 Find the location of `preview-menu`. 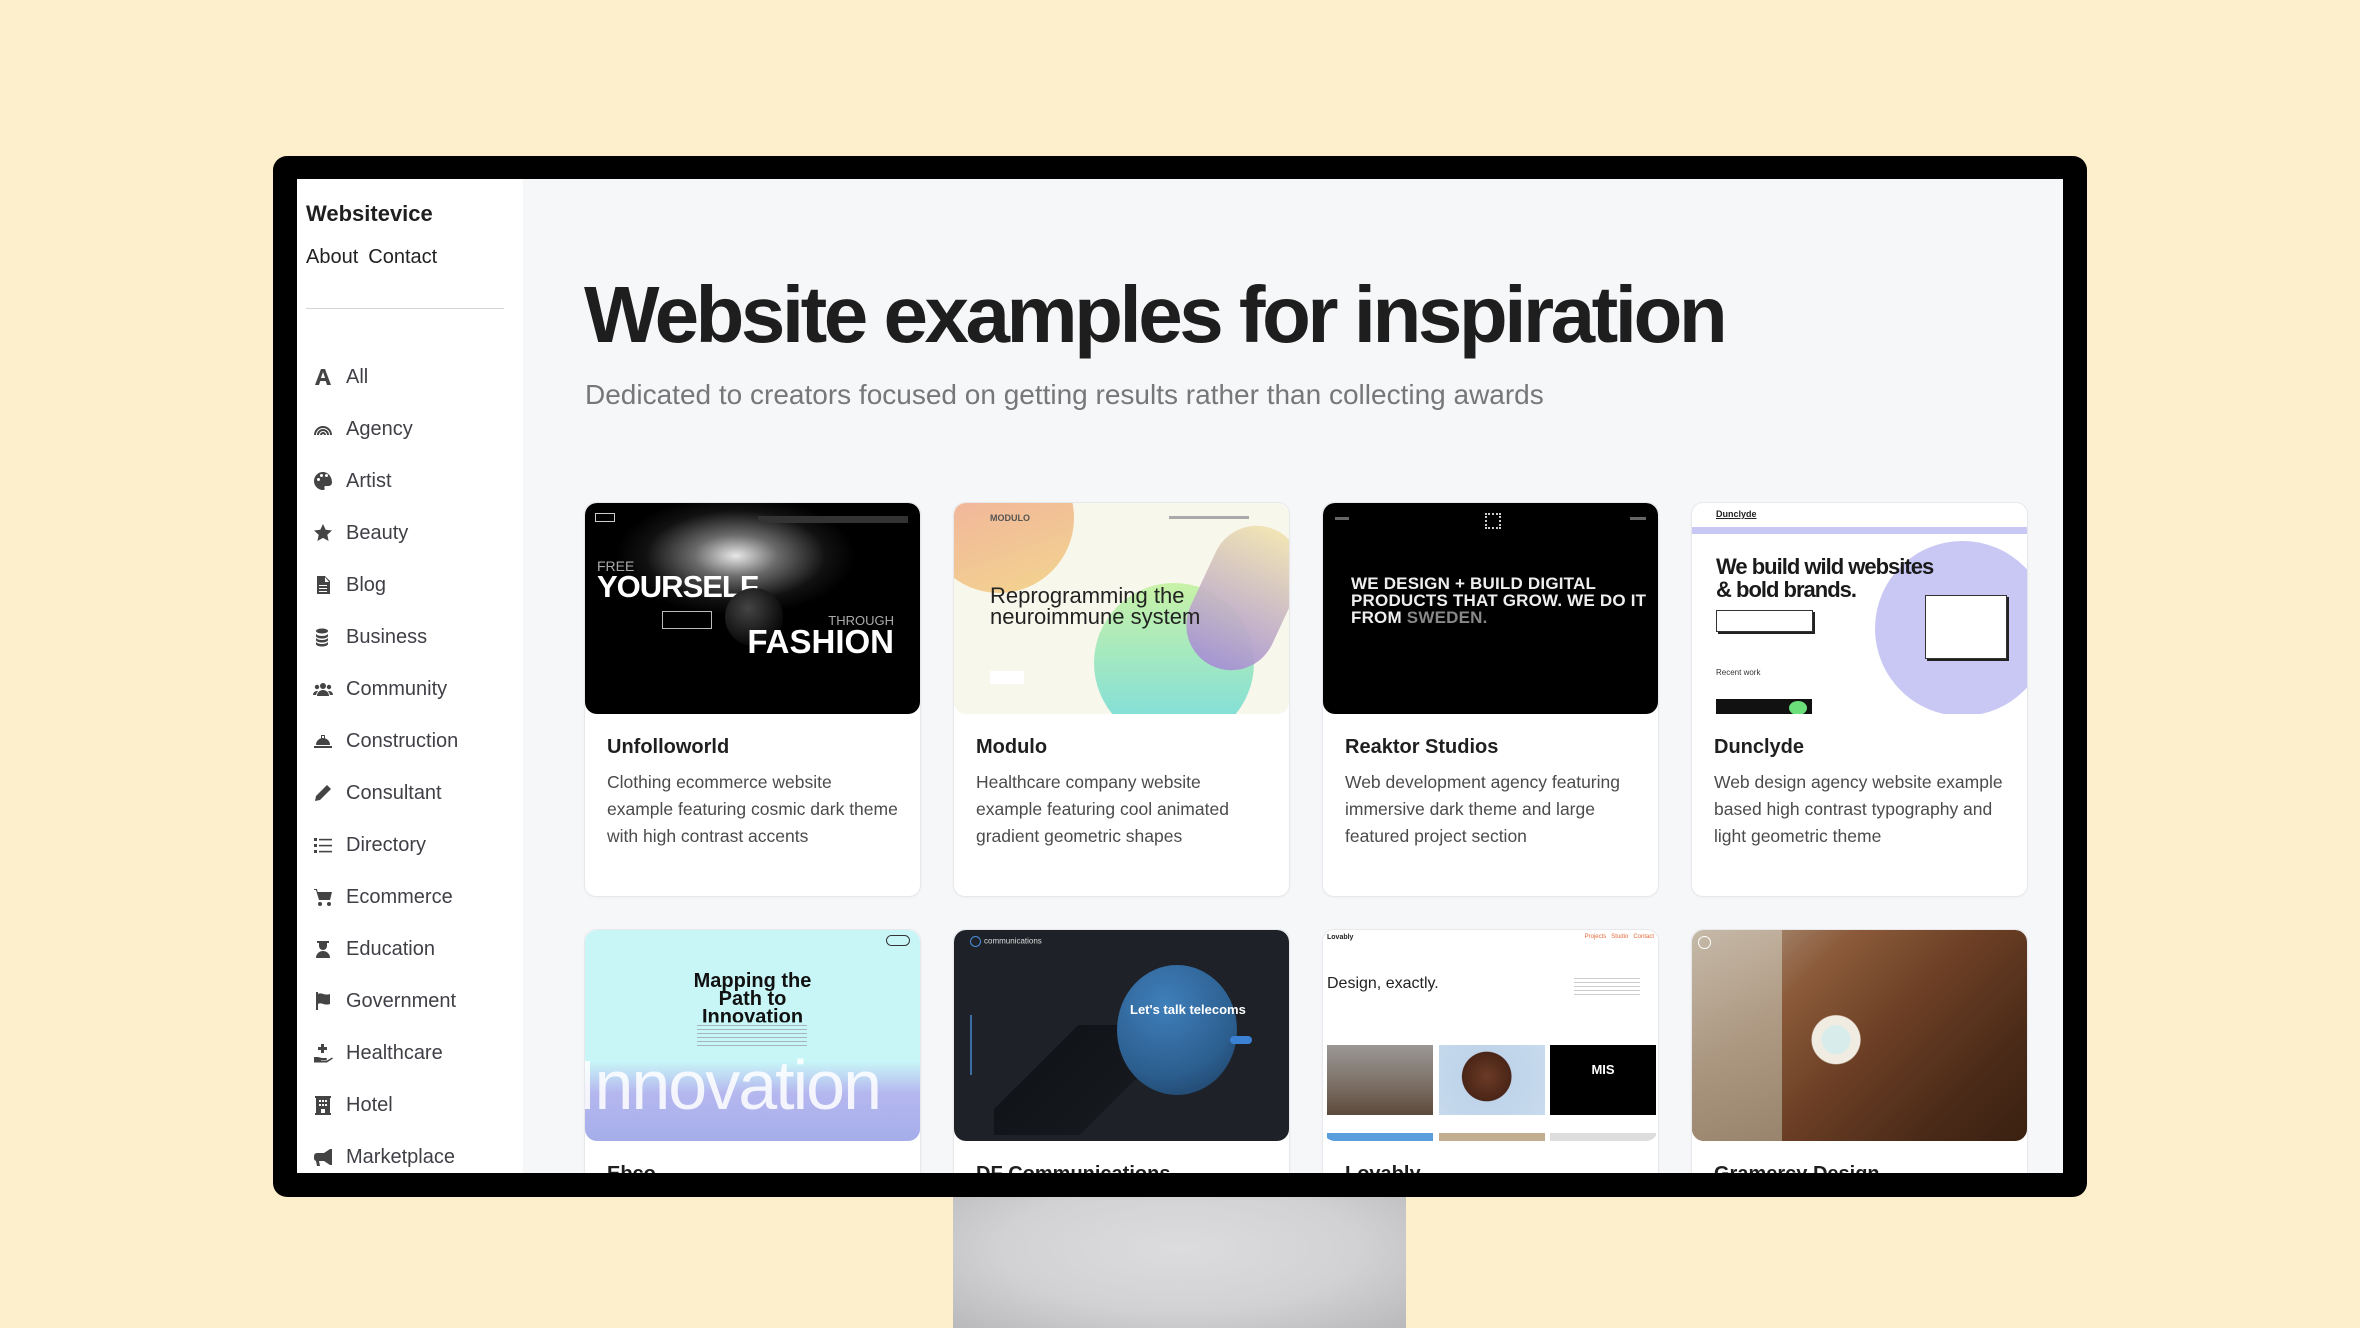

preview-menu is located at coordinates (971, 1045).